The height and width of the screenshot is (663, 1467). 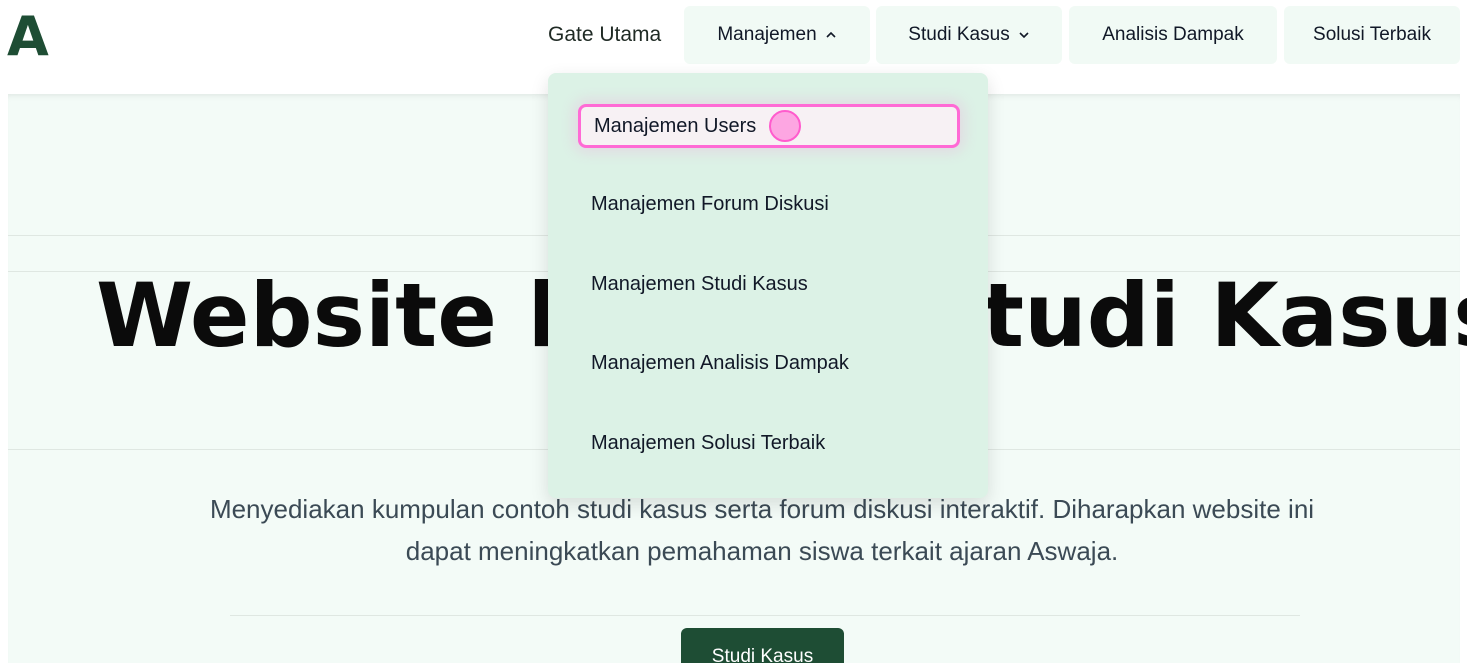 What do you see at coordinates (762, 645) in the screenshot?
I see `studi-kasus-cta-button: Studi Kasus` at bounding box center [762, 645].